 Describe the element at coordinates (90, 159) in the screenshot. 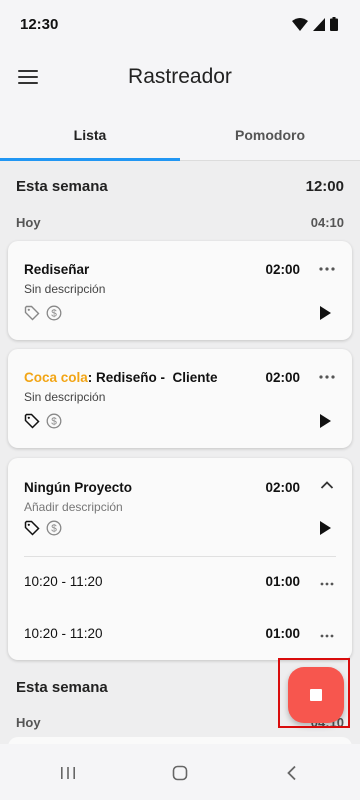

I see `tab-indicator` at that location.